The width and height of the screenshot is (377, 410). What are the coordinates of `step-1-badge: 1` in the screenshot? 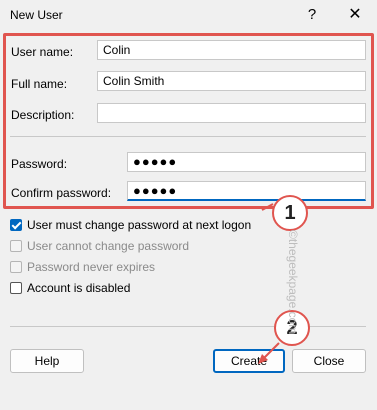 It's located at (290, 213).